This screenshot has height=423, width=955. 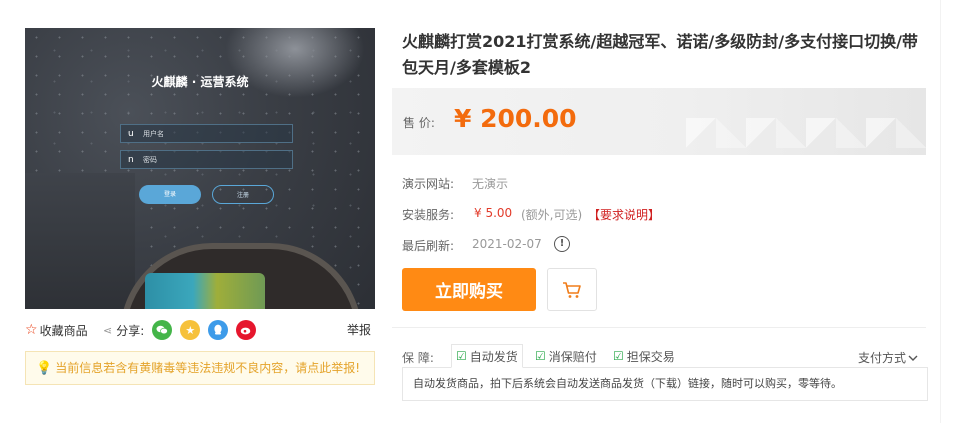 What do you see at coordinates (44, 368) in the screenshot?
I see `lightbulb-icon: 💡` at bounding box center [44, 368].